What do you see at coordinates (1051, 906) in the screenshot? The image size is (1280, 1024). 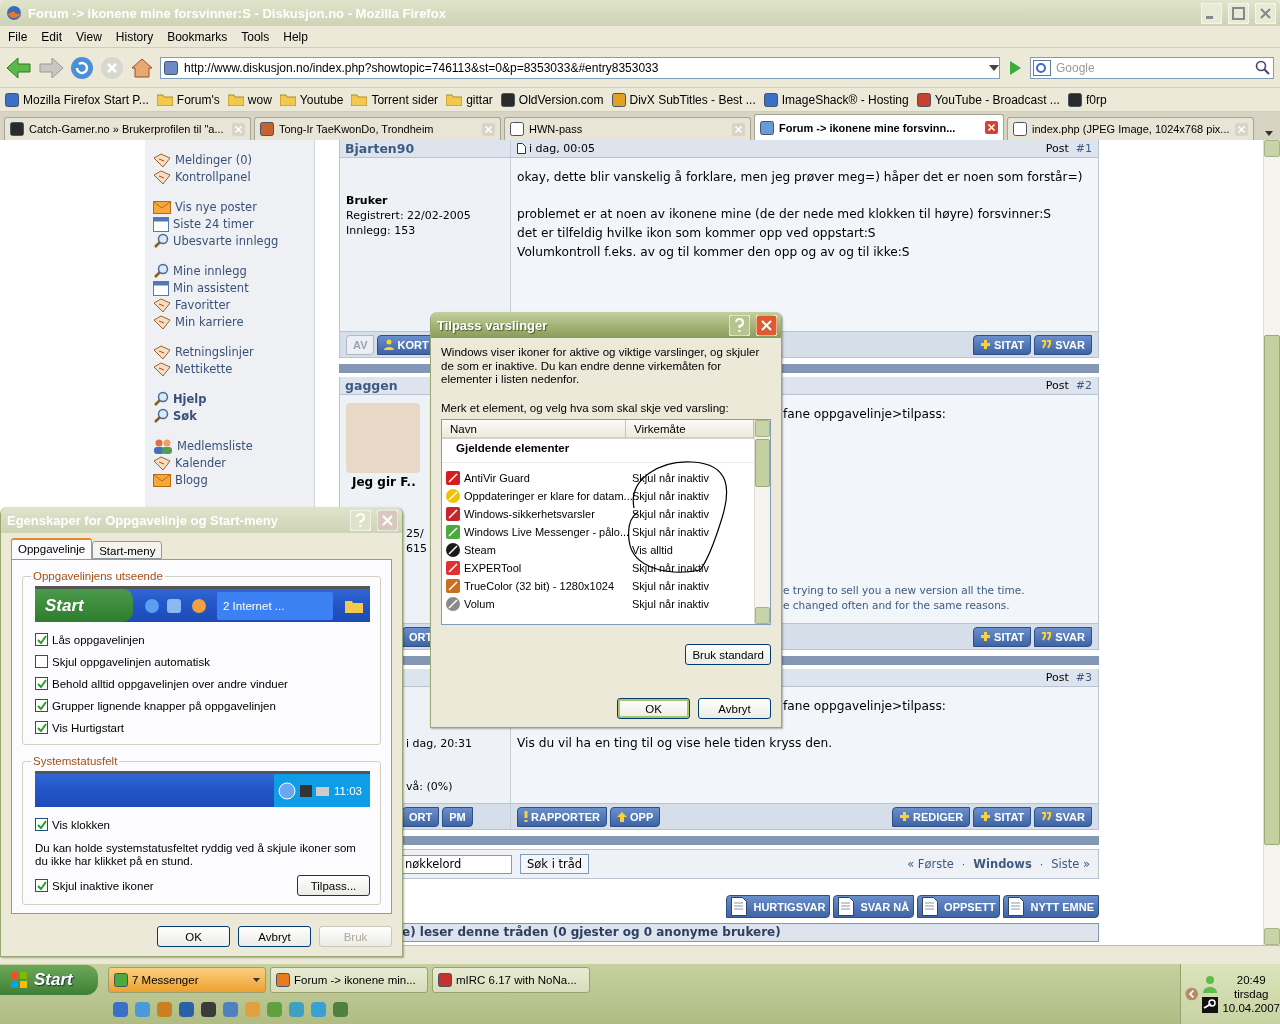 I see `thread-action-button: NYTT EMNE` at bounding box center [1051, 906].